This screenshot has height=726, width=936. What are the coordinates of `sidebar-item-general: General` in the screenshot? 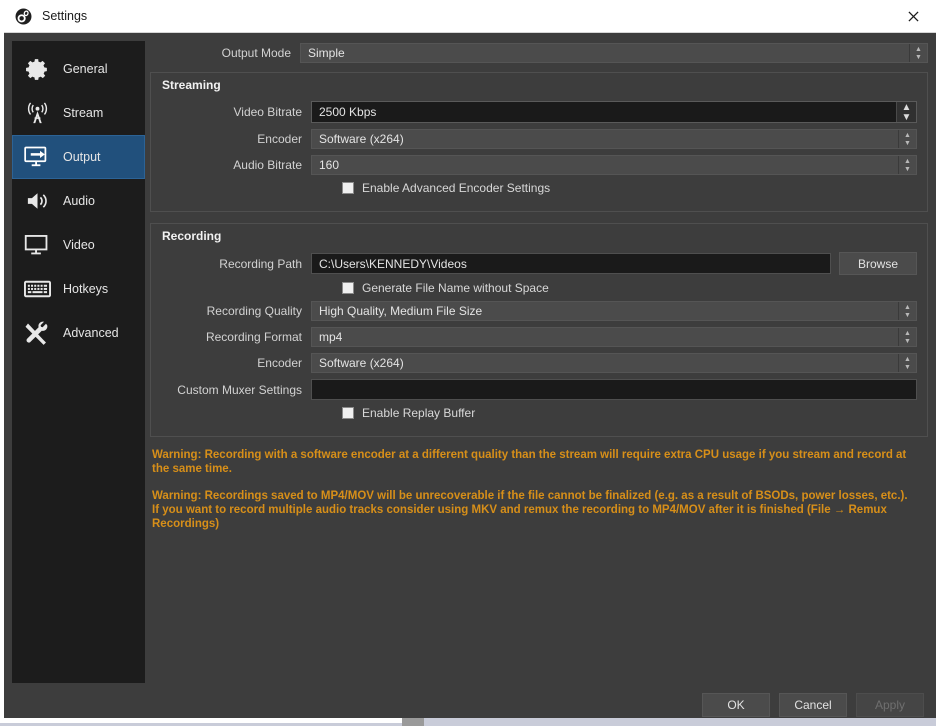 It's located at (78, 69).